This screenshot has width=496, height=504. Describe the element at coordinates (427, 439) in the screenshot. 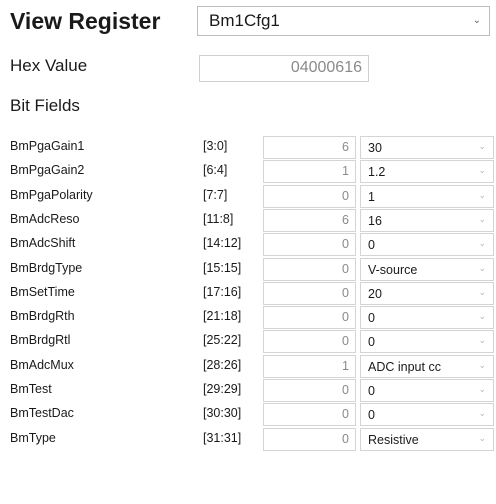

I see `bit-option-select: Resistive ⌄` at that location.